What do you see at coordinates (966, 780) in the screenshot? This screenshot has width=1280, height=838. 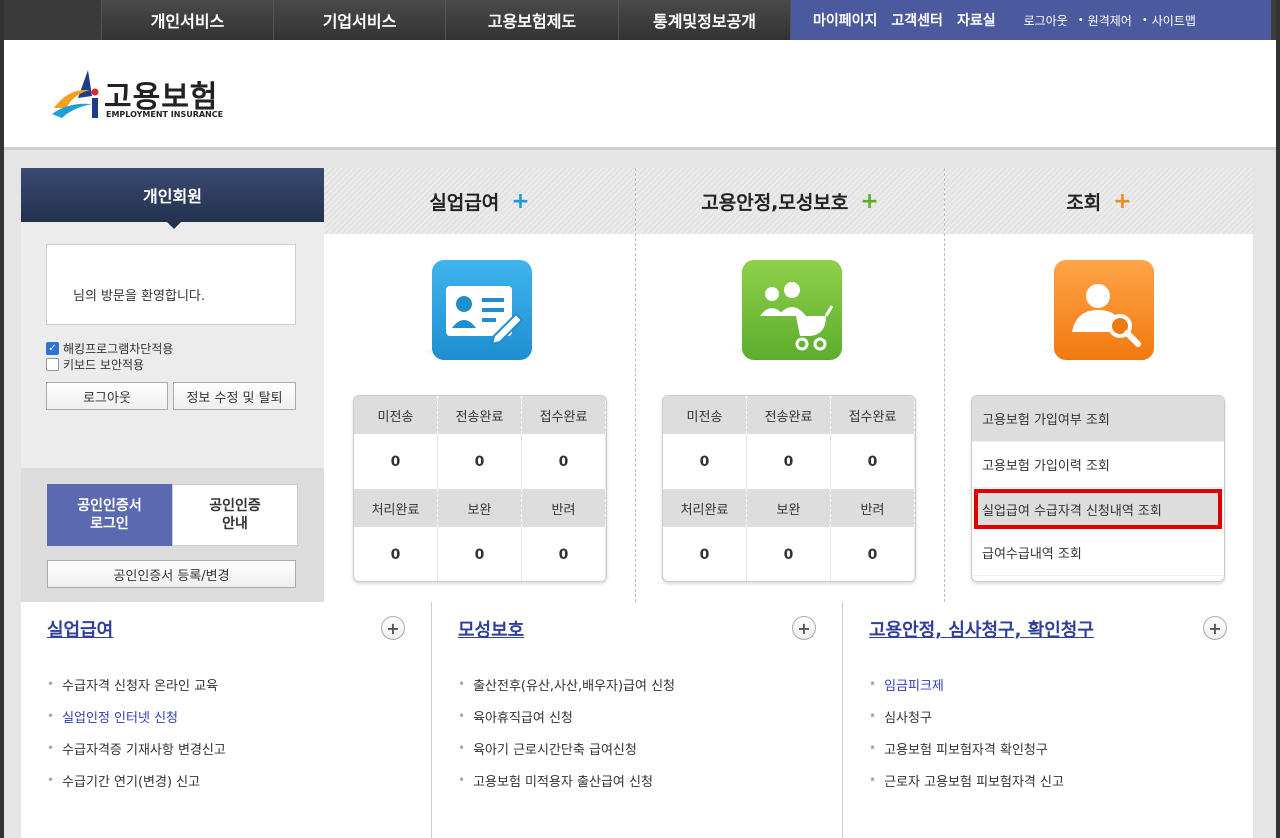 I see `link-worker-qualification-report: 근로자 고용보험 피보험자격 신고` at bounding box center [966, 780].